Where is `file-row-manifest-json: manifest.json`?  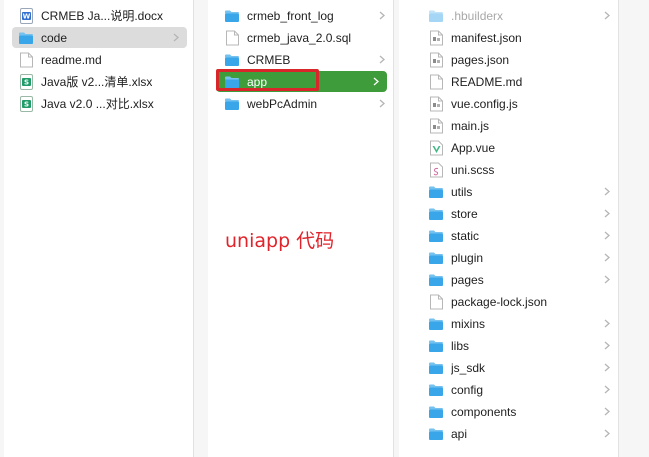 file-row-manifest-json: manifest.json is located at coordinates (508, 37).